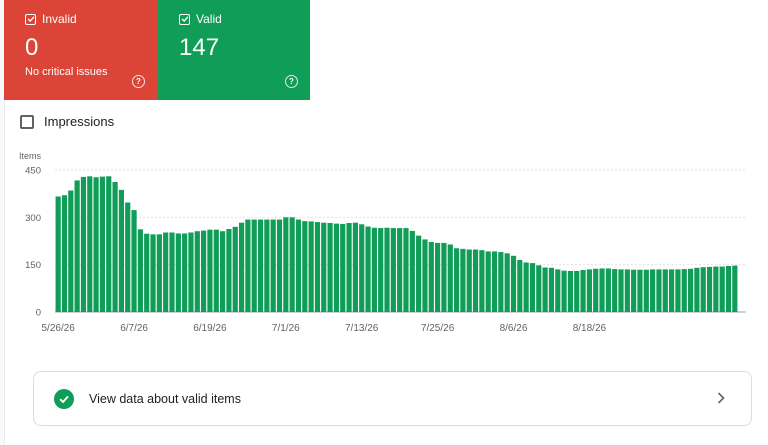 This screenshot has width=768, height=445. What do you see at coordinates (234, 50) in the screenshot?
I see `valid-card: Valid 147 ?` at bounding box center [234, 50].